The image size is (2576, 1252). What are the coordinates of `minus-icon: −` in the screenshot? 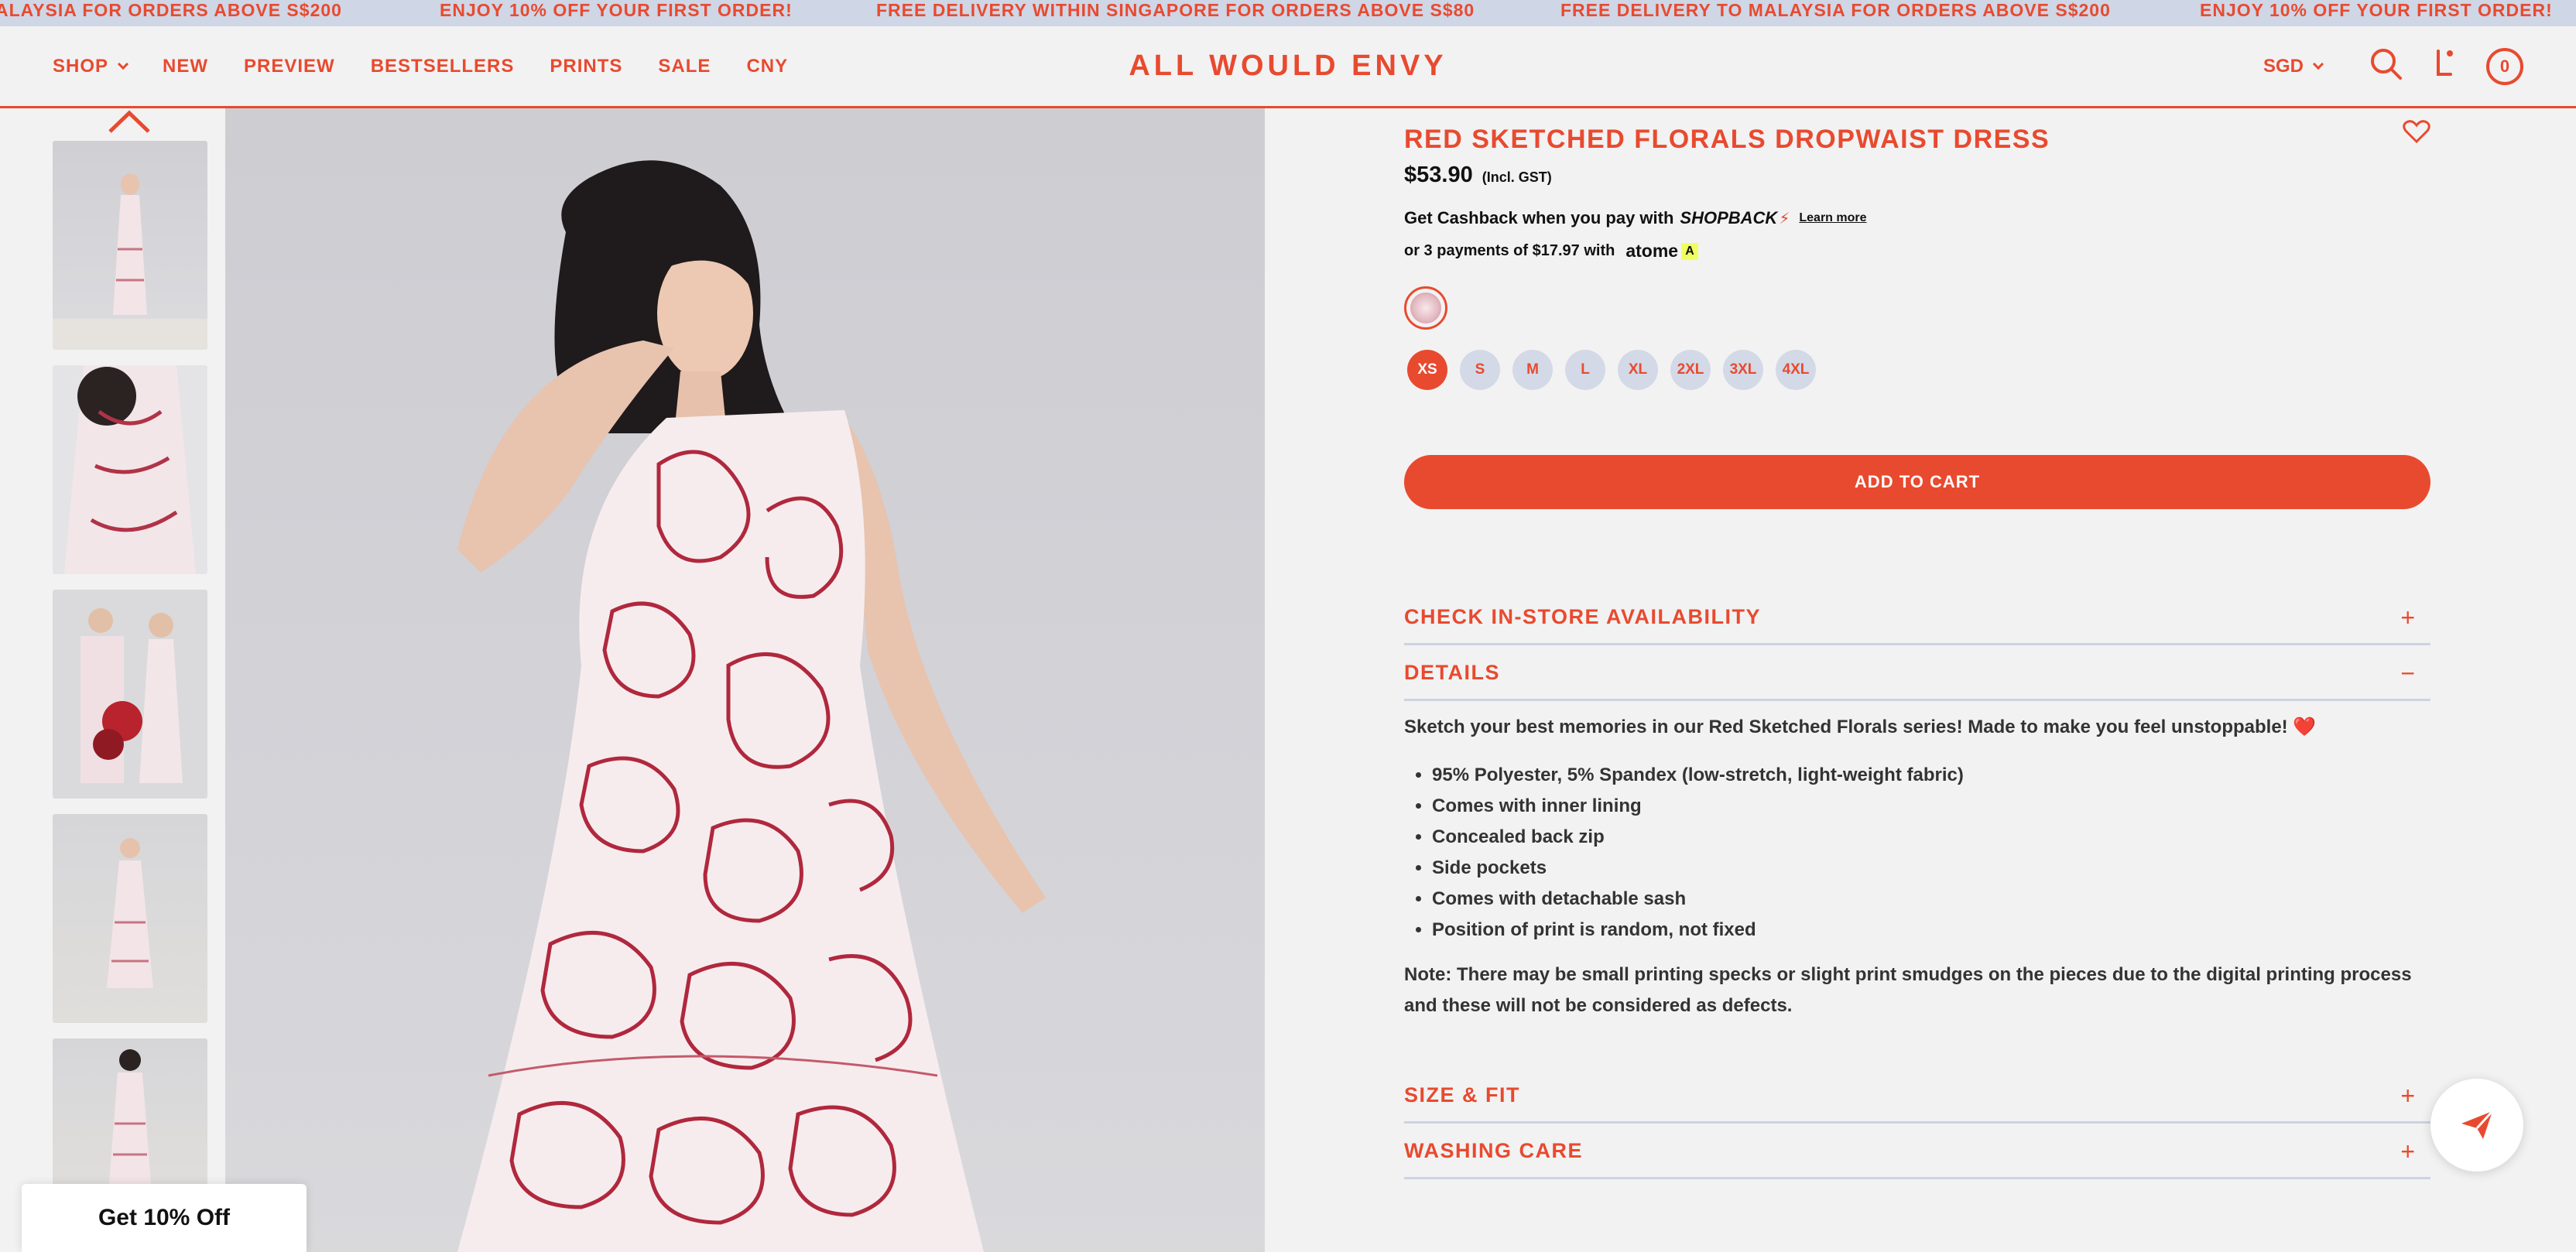 It's located at (2407, 673).